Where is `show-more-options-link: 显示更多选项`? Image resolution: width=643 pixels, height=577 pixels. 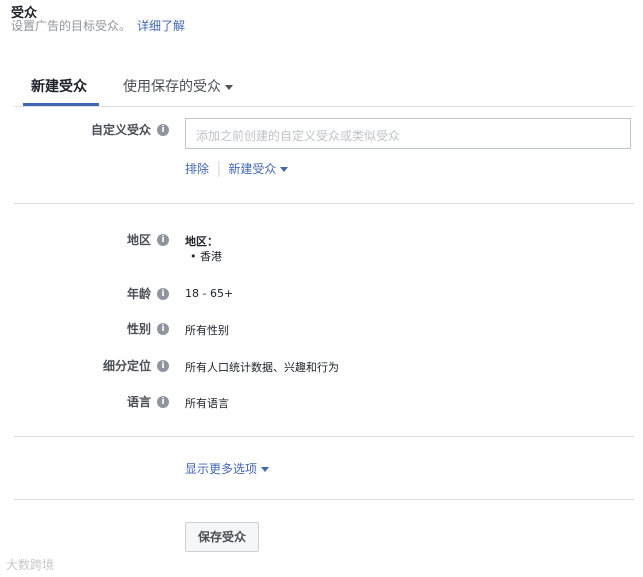
show-more-options-link: 显示更多选项 is located at coordinates (227, 468).